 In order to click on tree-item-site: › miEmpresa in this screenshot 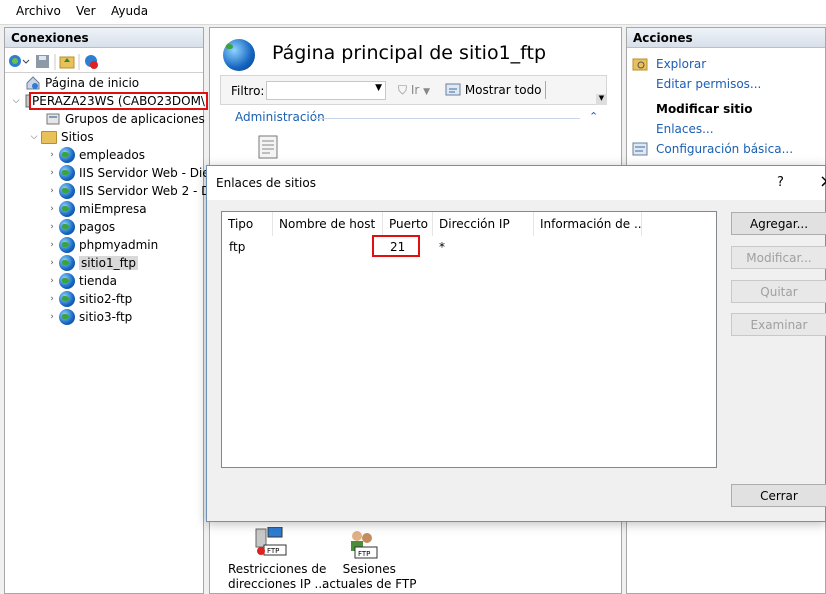, I will do `click(97, 209)`.